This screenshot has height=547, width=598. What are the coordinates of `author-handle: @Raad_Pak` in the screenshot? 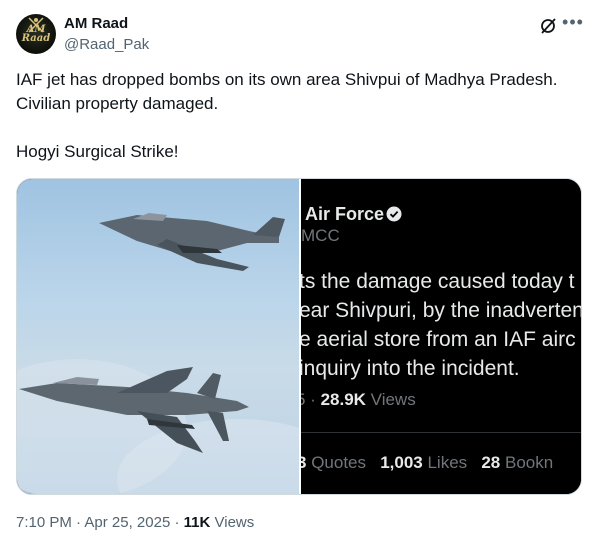 It's located at (106, 44).